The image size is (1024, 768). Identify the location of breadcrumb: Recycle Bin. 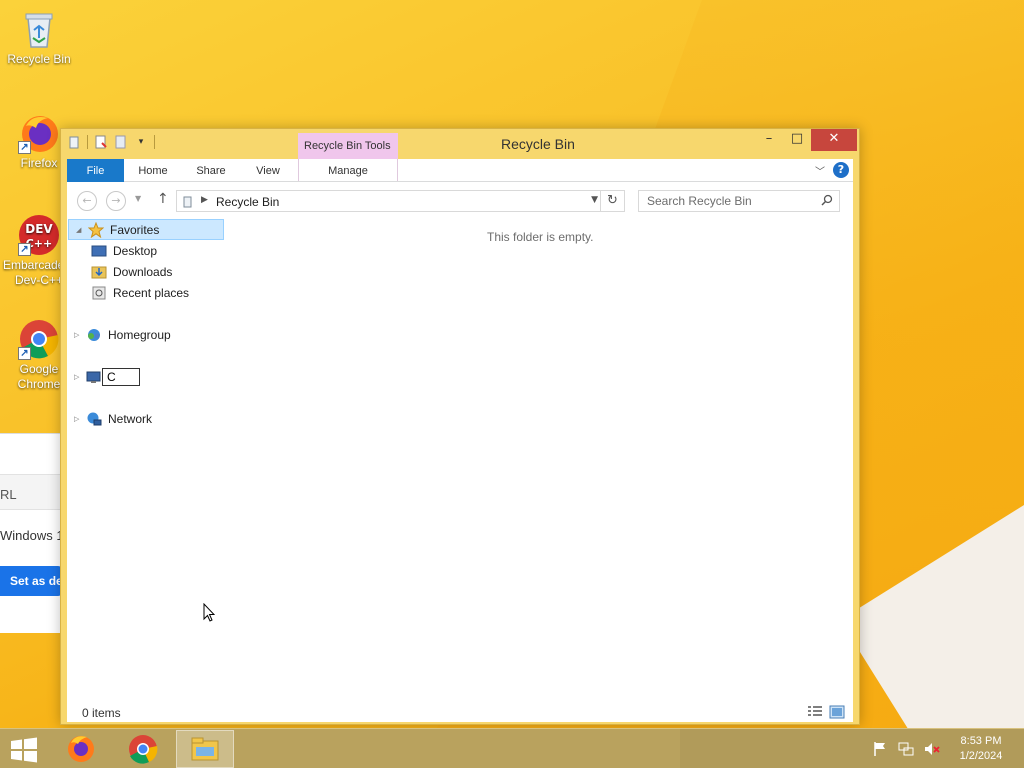
(247, 202).